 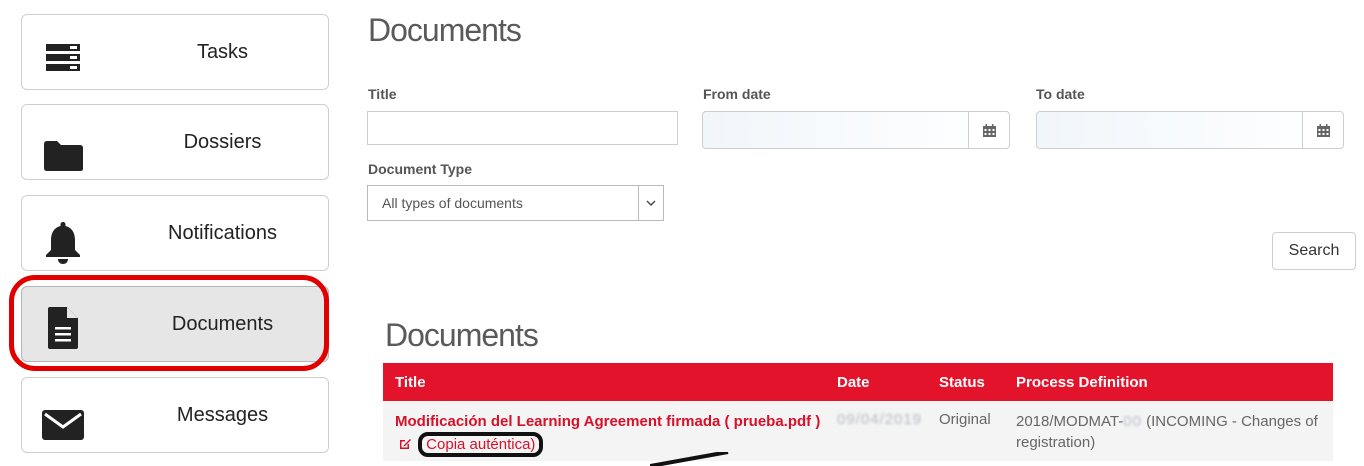 I want to click on document-type-value: All types of documents, so click(x=452, y=203).